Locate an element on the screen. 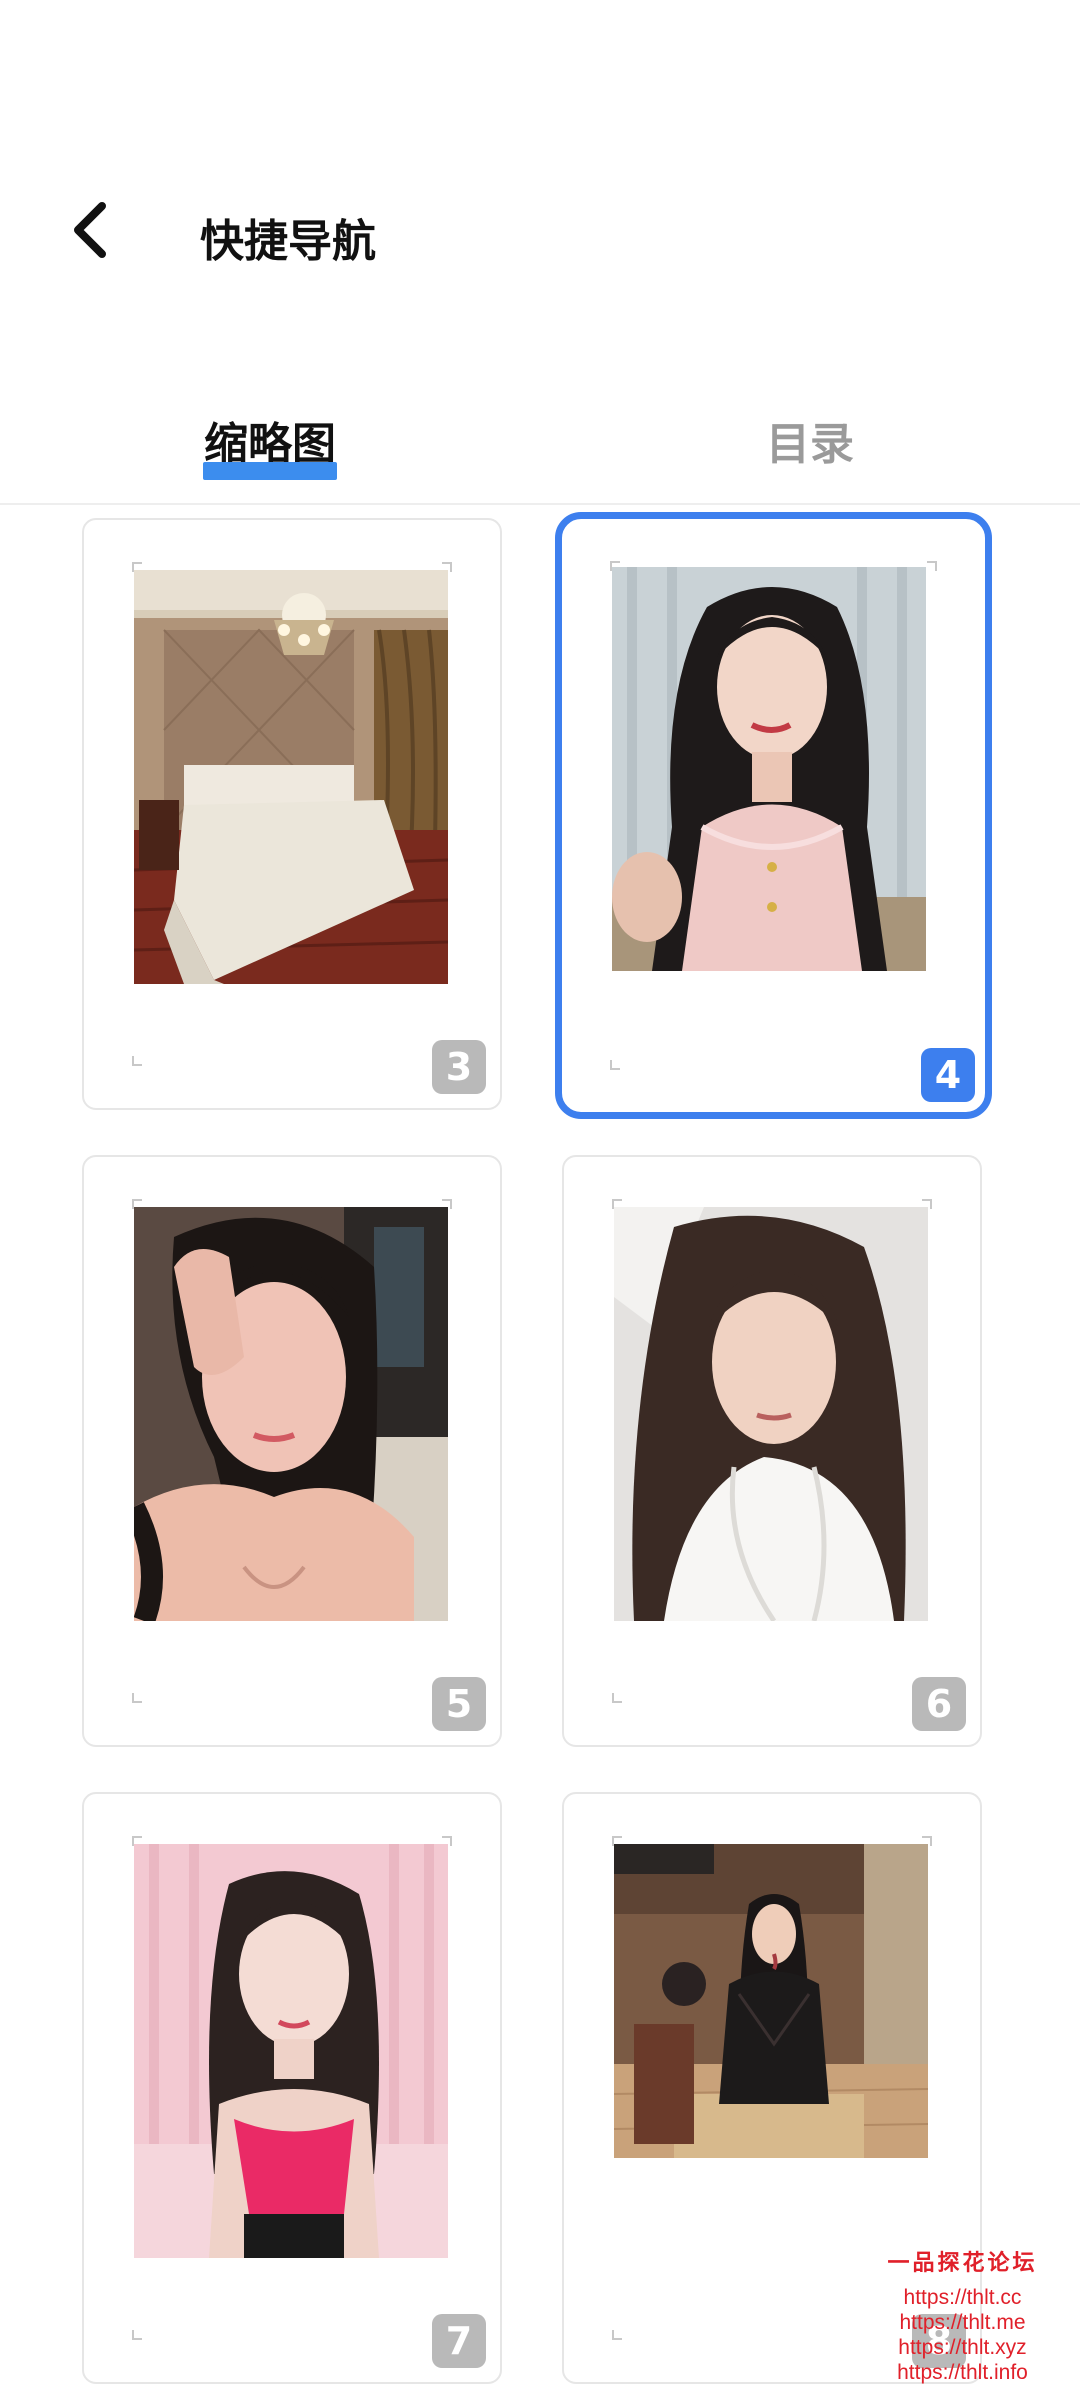 The height and width of the screenshot is (2400, 1080). back-button is located at coordinates (90, 230).